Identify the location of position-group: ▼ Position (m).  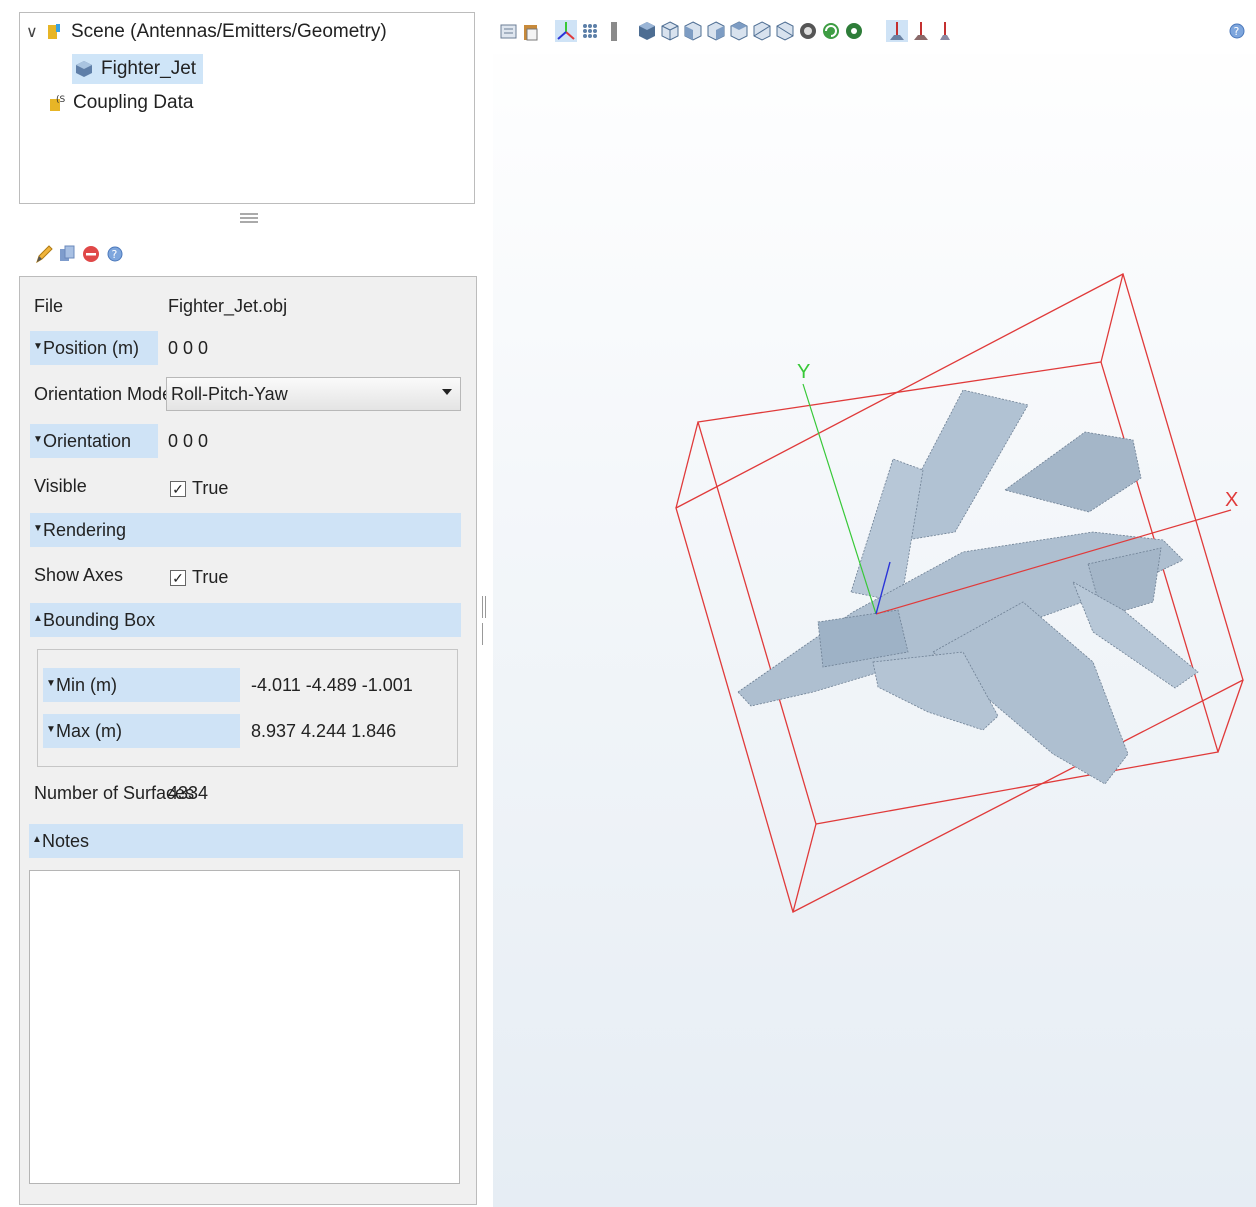
(94, 348).